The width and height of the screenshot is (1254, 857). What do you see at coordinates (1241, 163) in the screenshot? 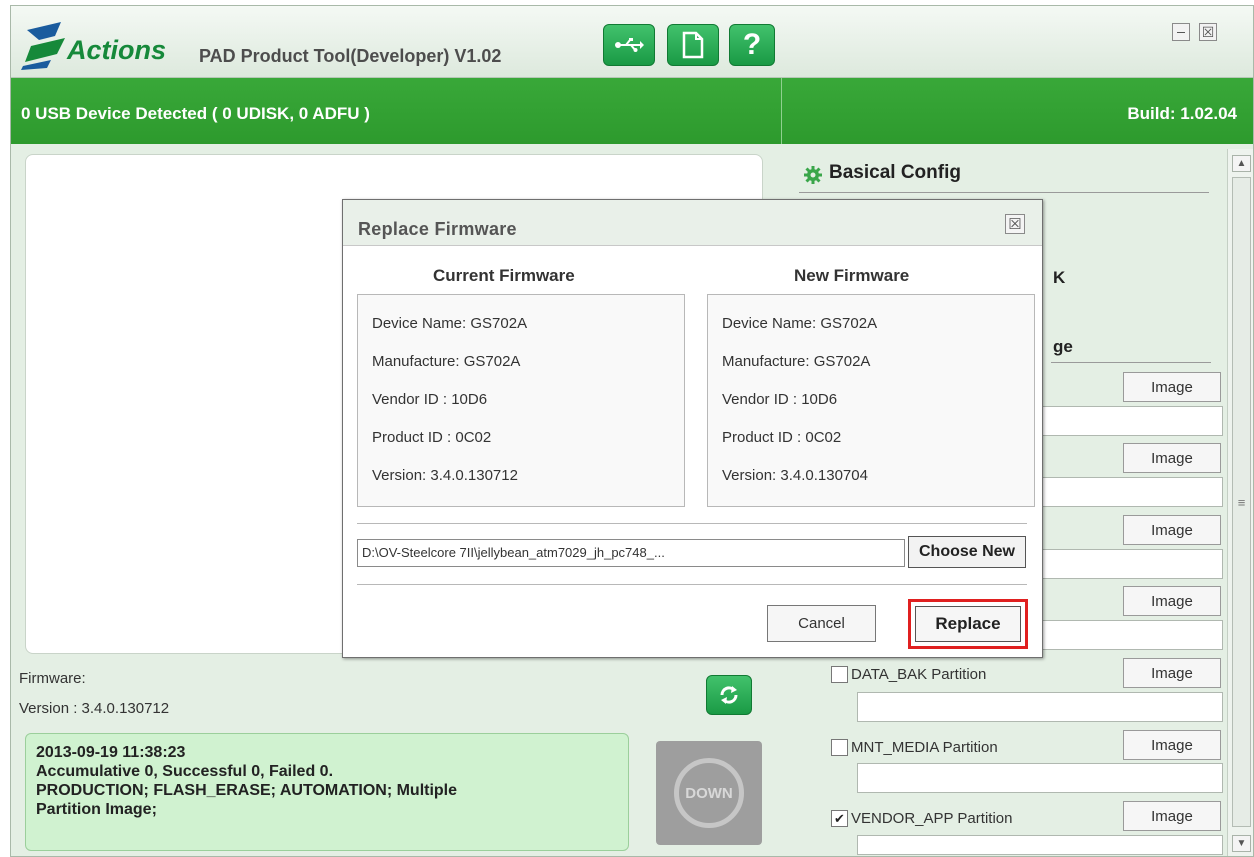
I see `scroll-up-arrow-icon: ▲` at bounding box center [1241, 163].